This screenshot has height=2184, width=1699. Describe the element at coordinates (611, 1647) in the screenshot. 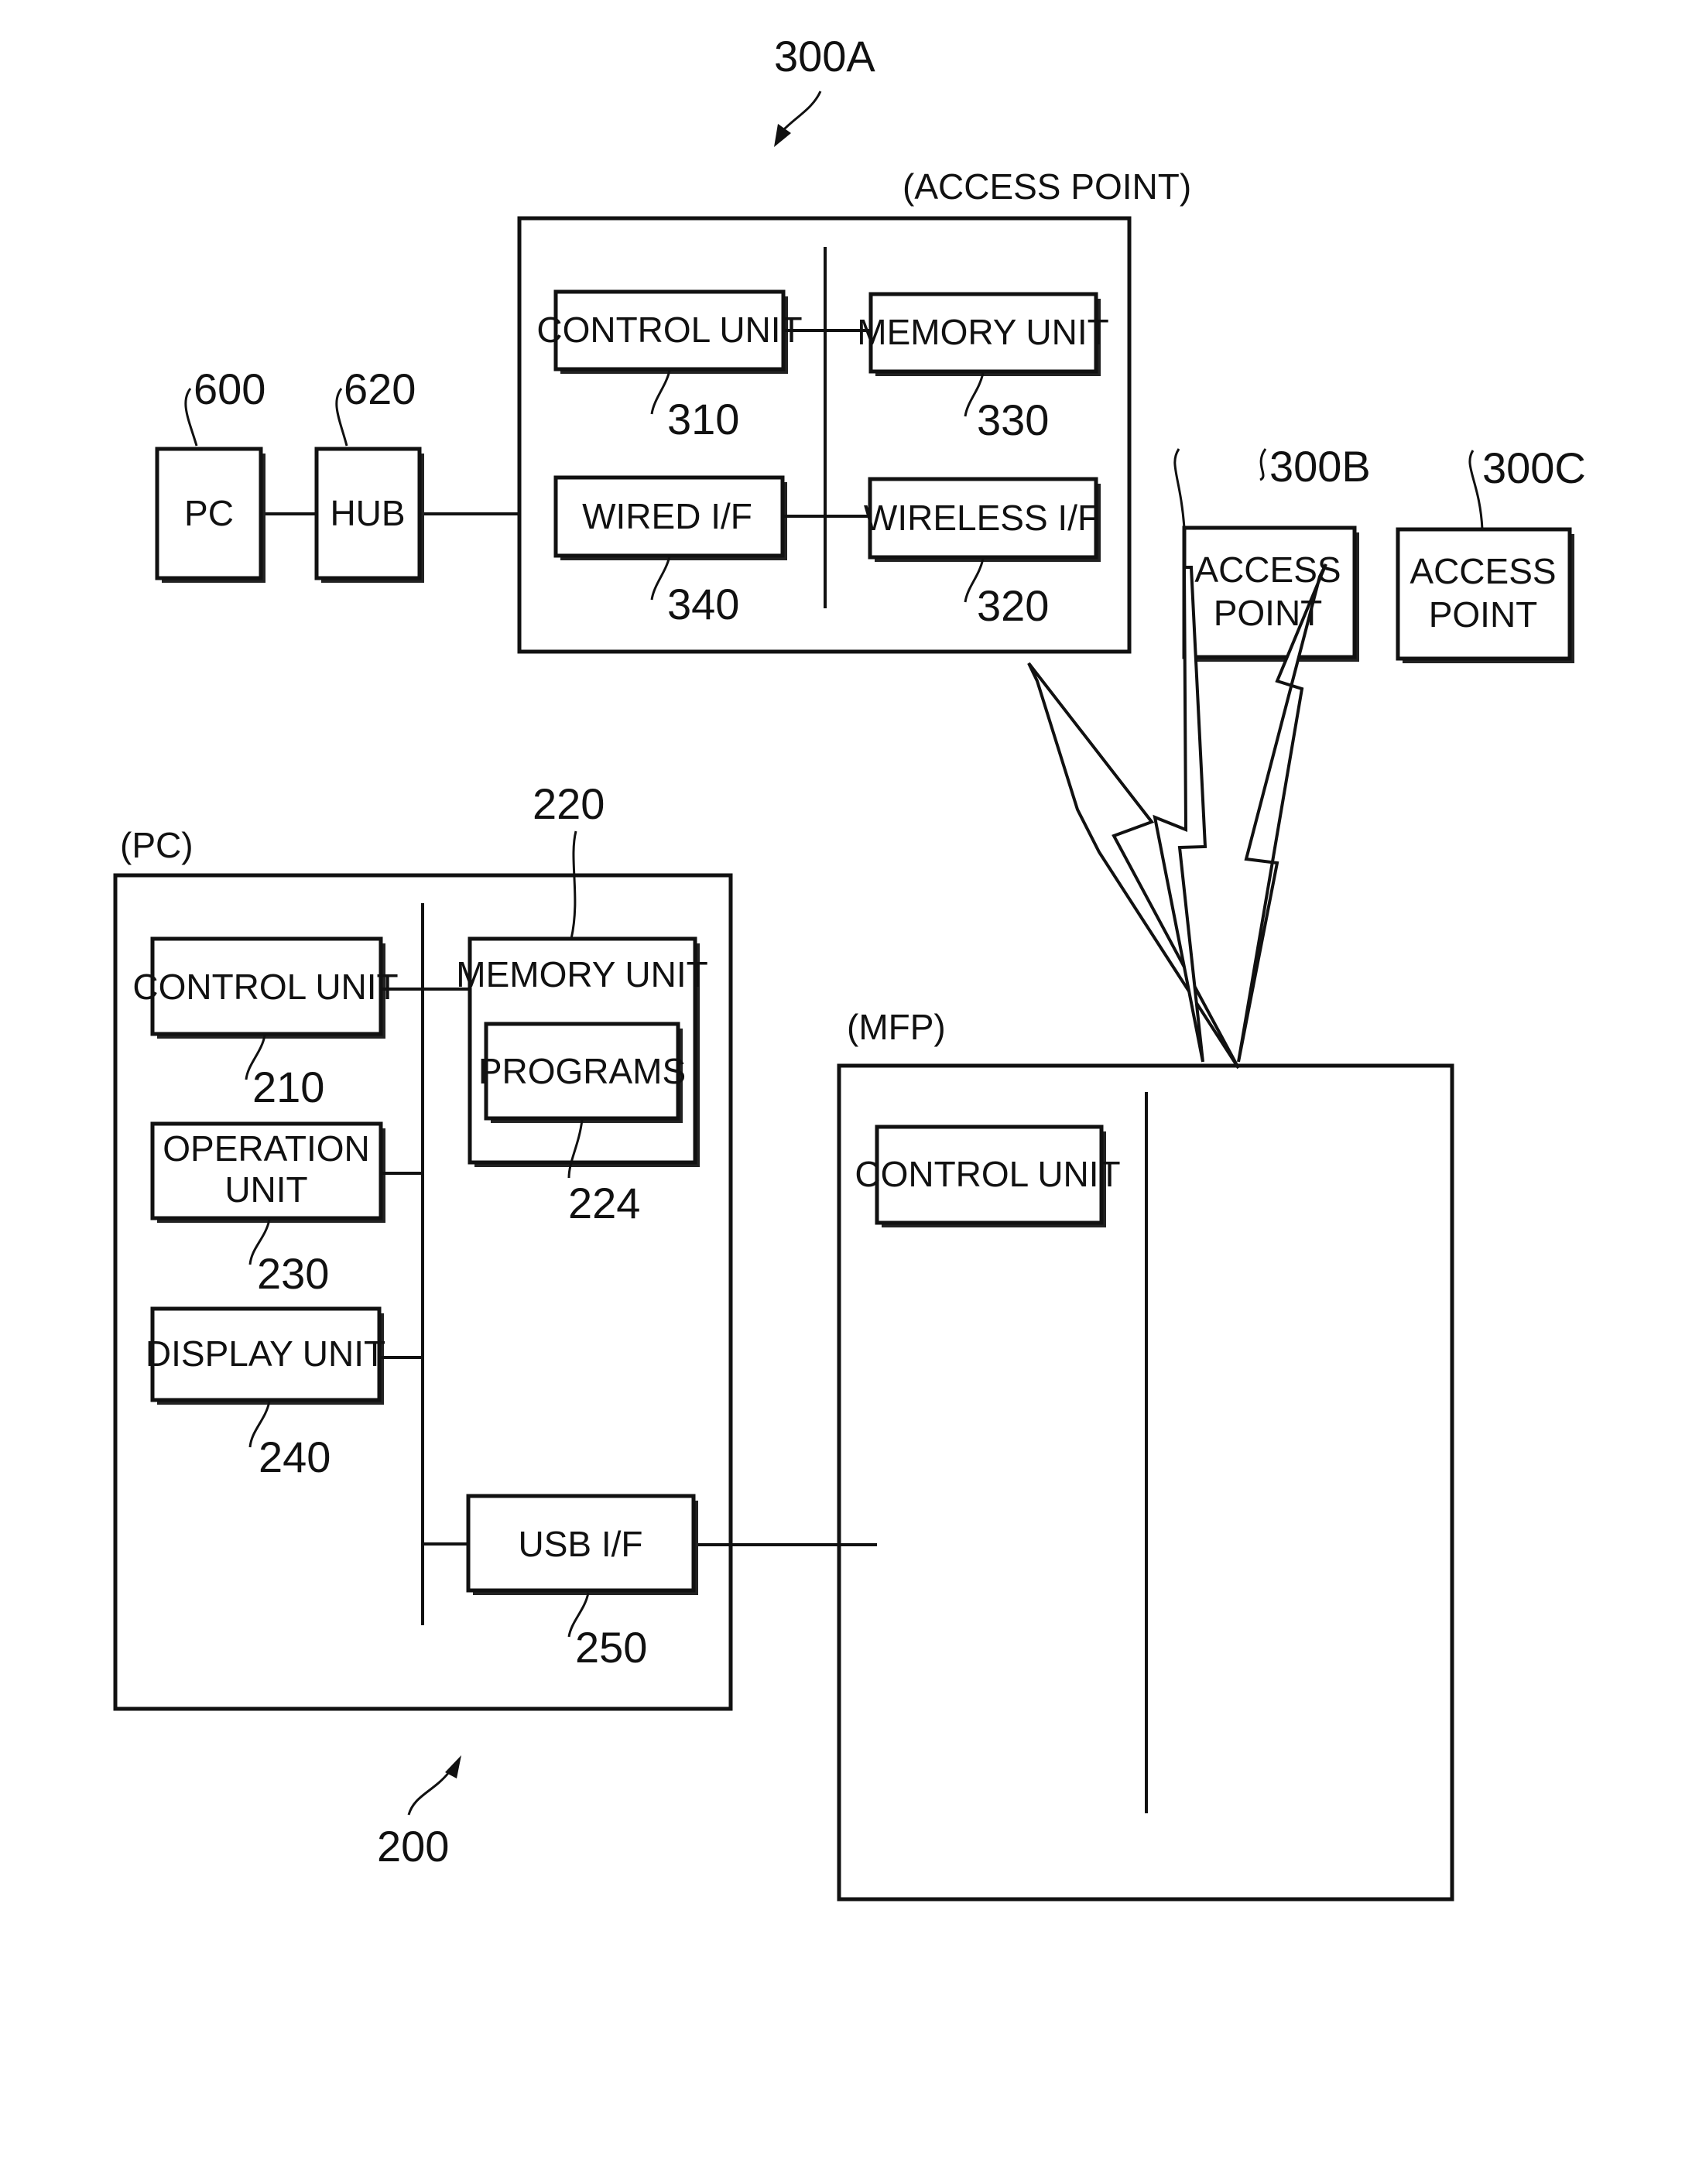

I see `ref-250: 250` at that location.